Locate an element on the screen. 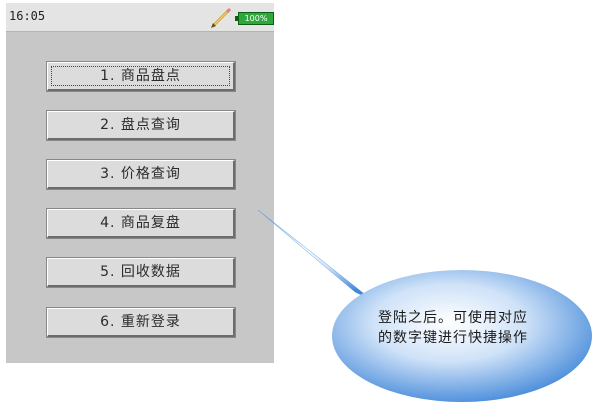 Image resolution: width=594 pixels, height=407 pixels. callout-text: 登陆之后。可使用对应的数字键进行快捷操作 is located at coordinates (453, 328).